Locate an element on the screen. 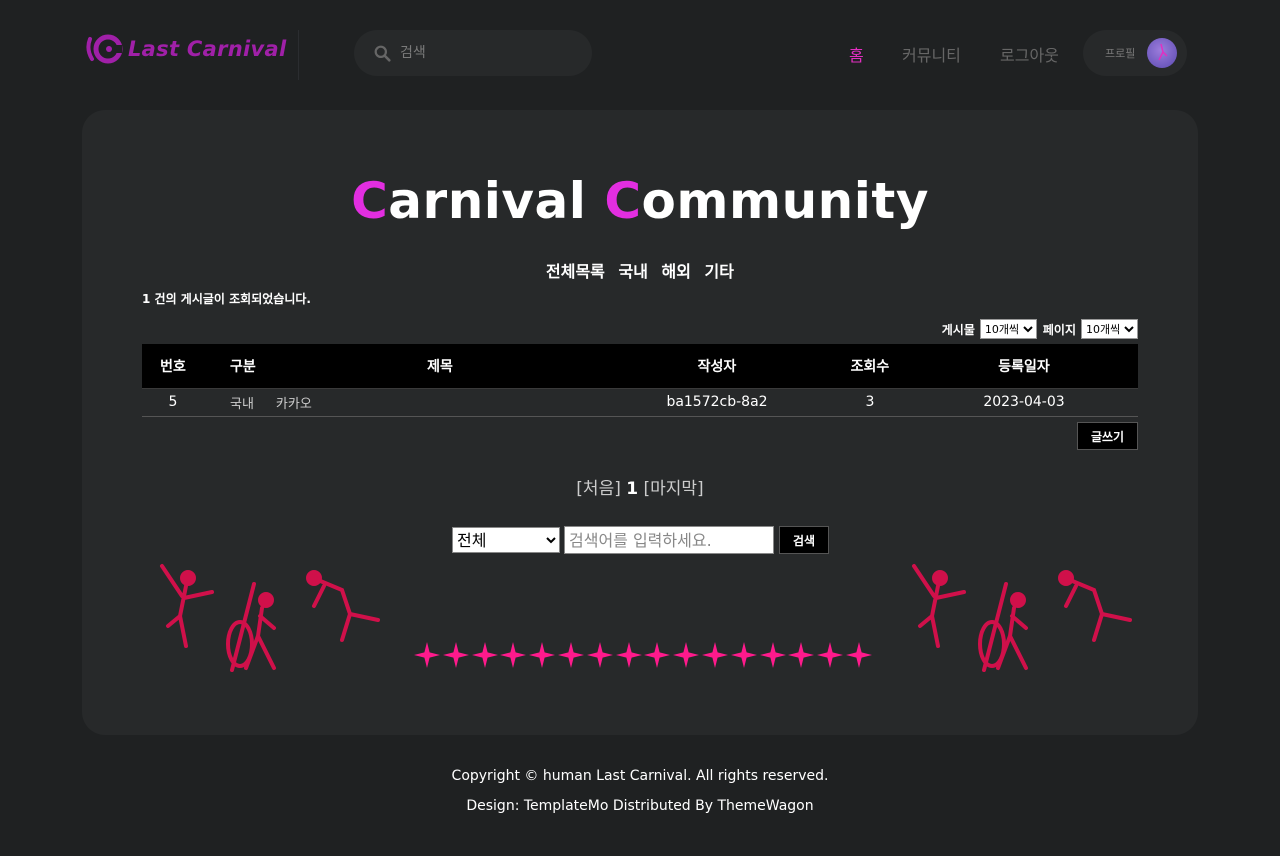 This screenshot has width=1280, height=856. dancers-left-icon is located at coordinates (270, 618).